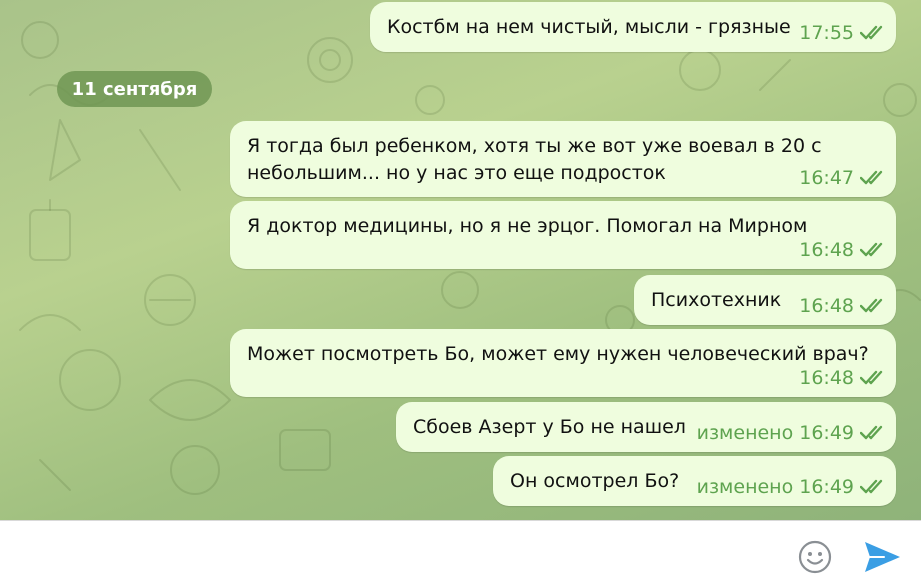 Image resolution: width=921 pixels, height=576 pixels. I want to click on message-input, so click(402, 549).